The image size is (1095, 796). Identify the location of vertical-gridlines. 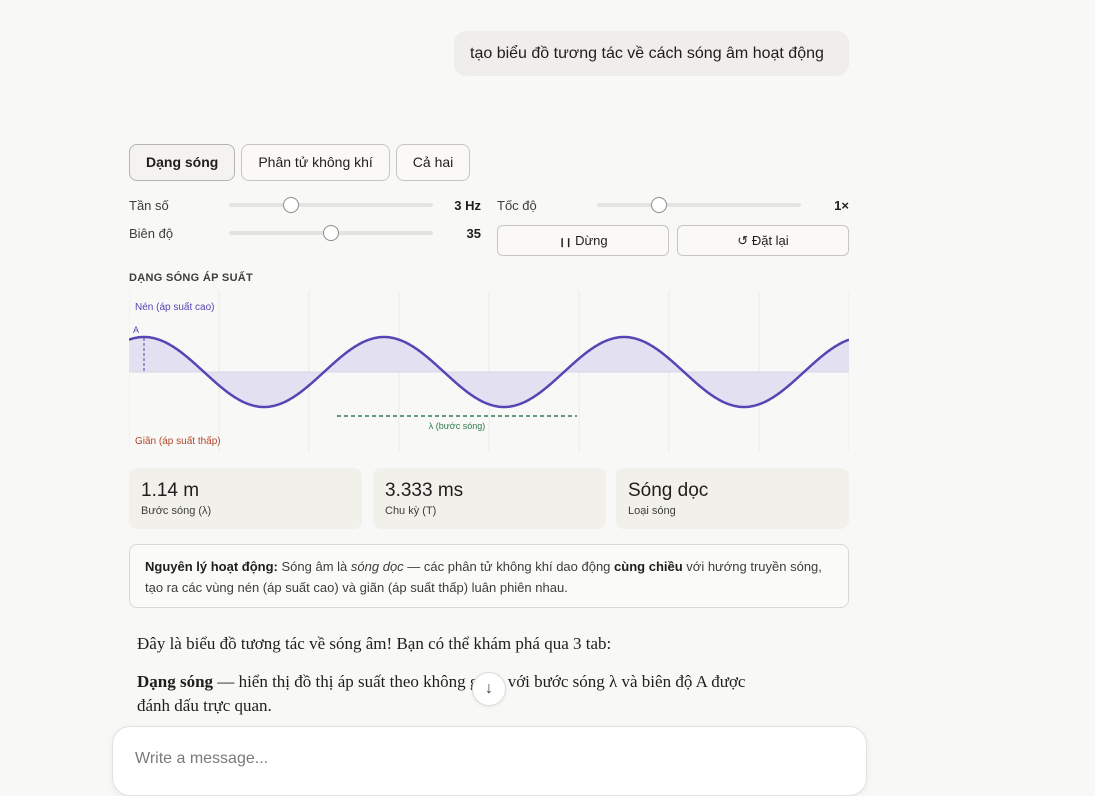
(489, 371).